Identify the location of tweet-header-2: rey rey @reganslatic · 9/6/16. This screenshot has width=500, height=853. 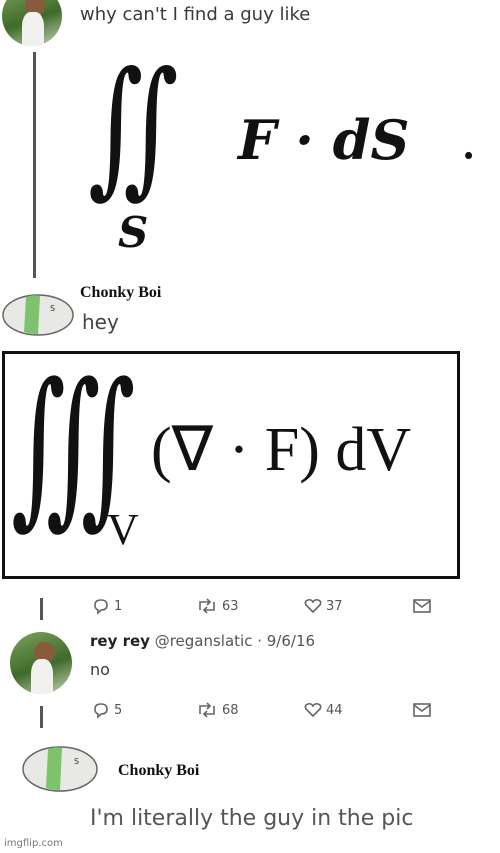
(202, 641).